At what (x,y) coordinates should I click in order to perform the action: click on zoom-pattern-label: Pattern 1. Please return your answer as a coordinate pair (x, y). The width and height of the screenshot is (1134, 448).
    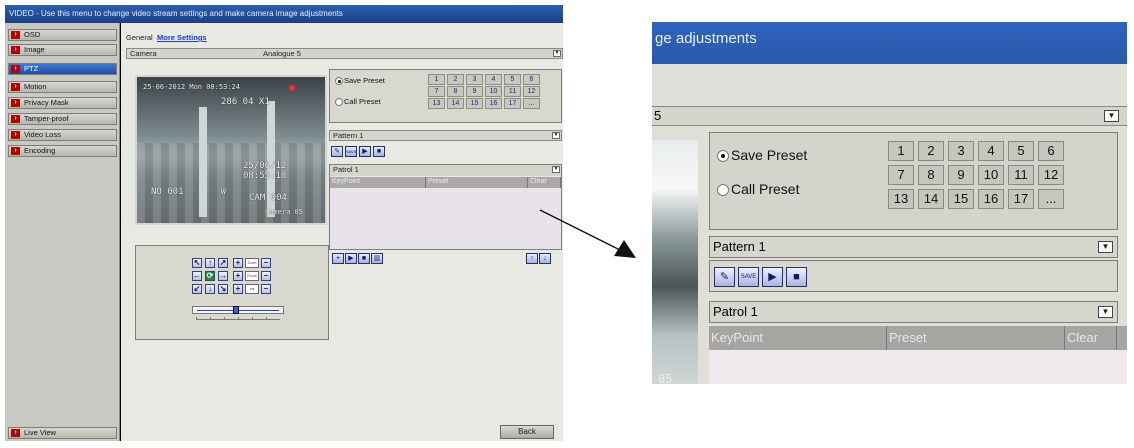
    Looking at the image, I should click on (739, 246).